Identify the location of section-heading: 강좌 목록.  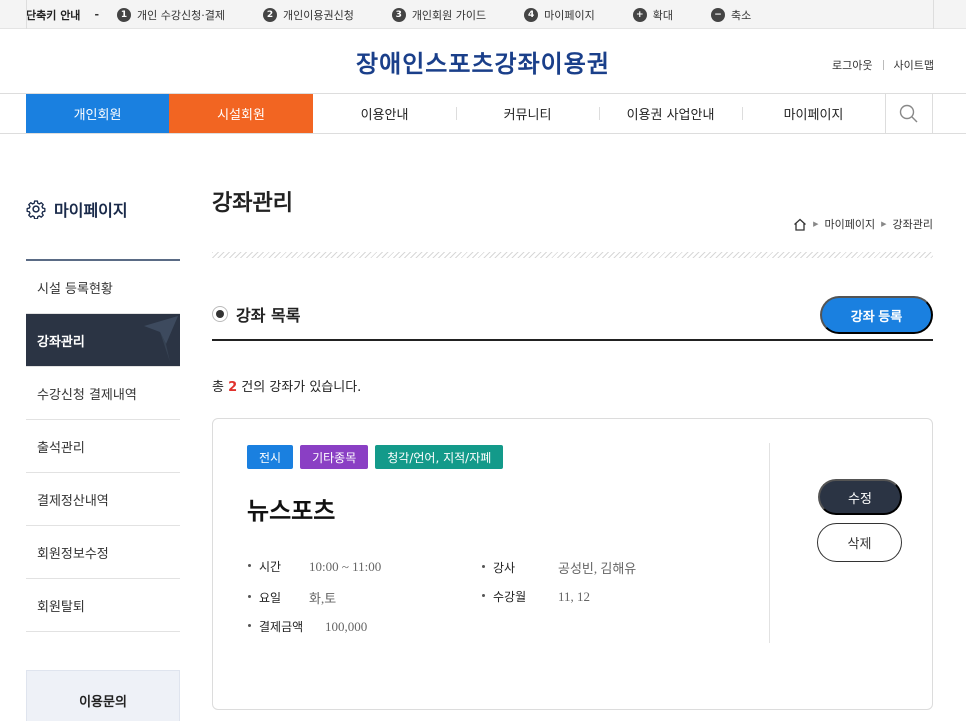
(256, 314).